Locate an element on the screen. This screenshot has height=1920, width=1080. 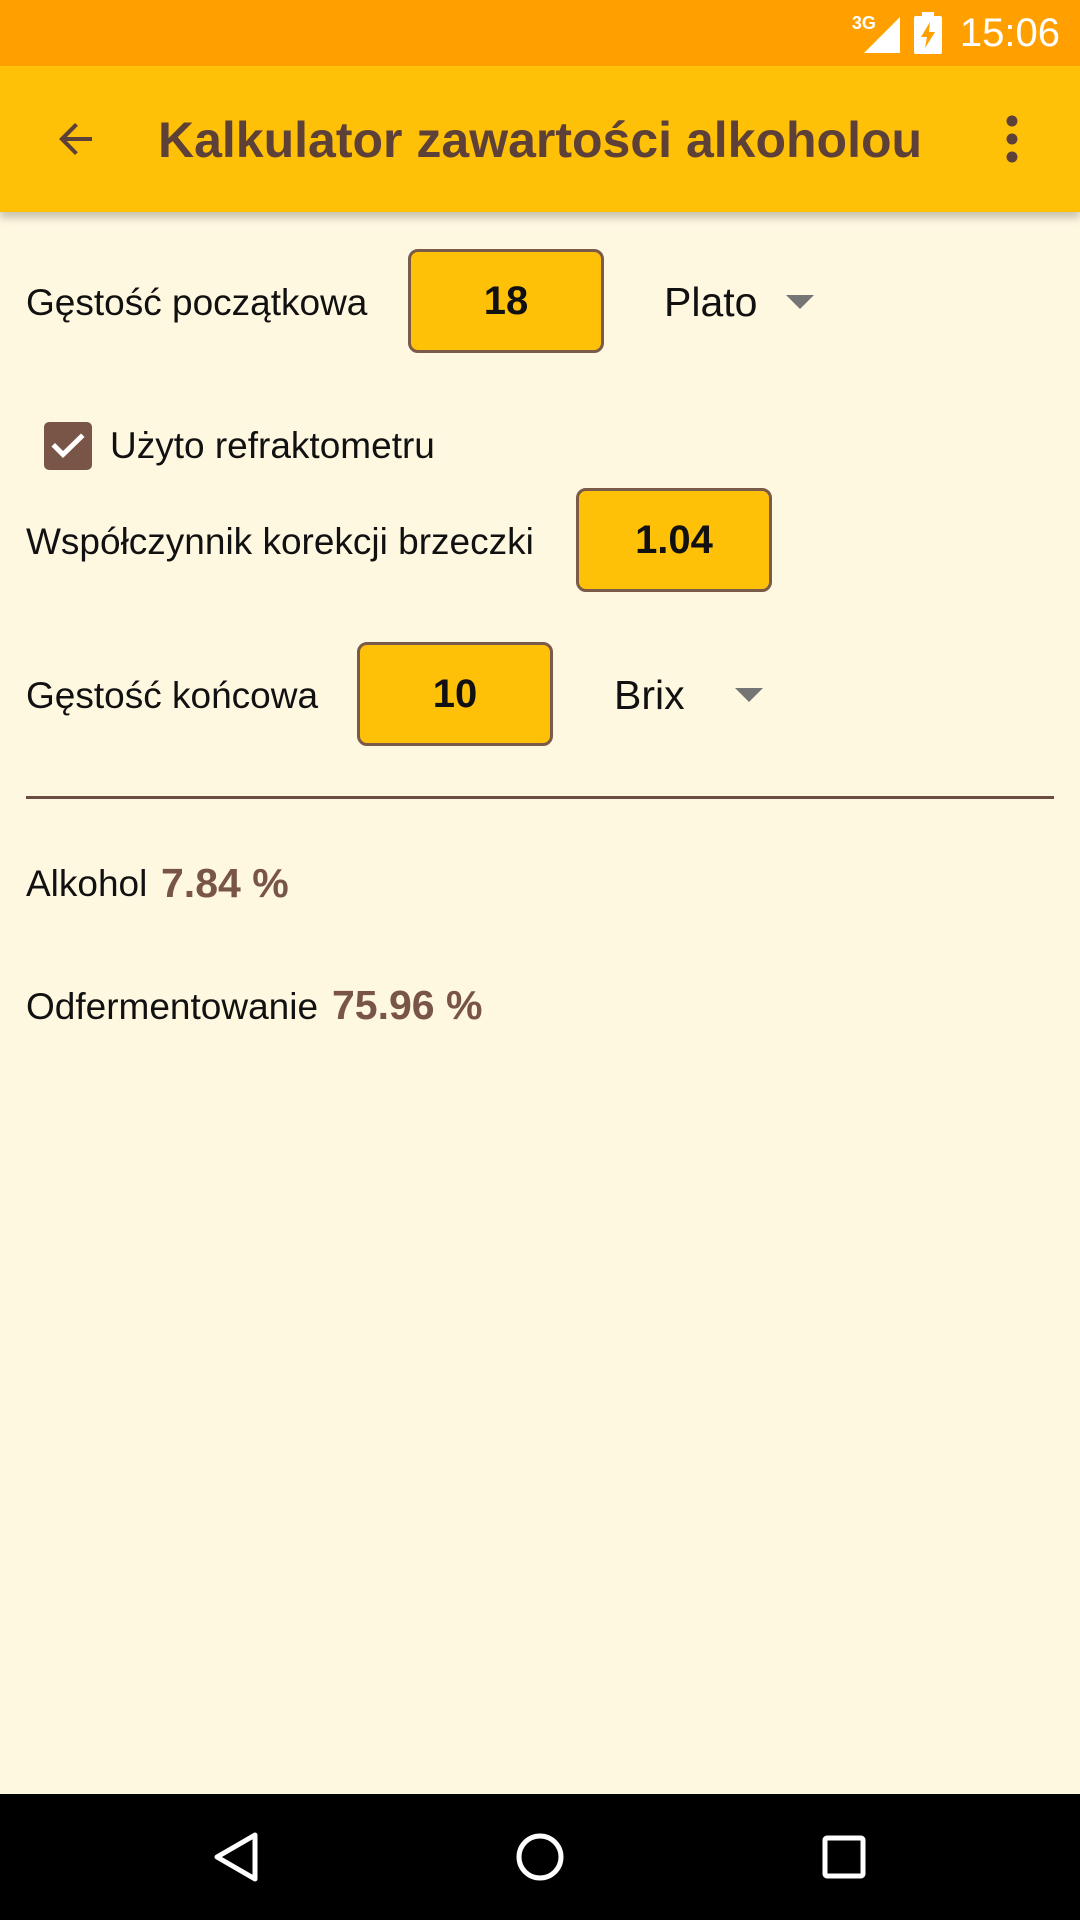
more-options-button is located at coordinates (1012, 139).